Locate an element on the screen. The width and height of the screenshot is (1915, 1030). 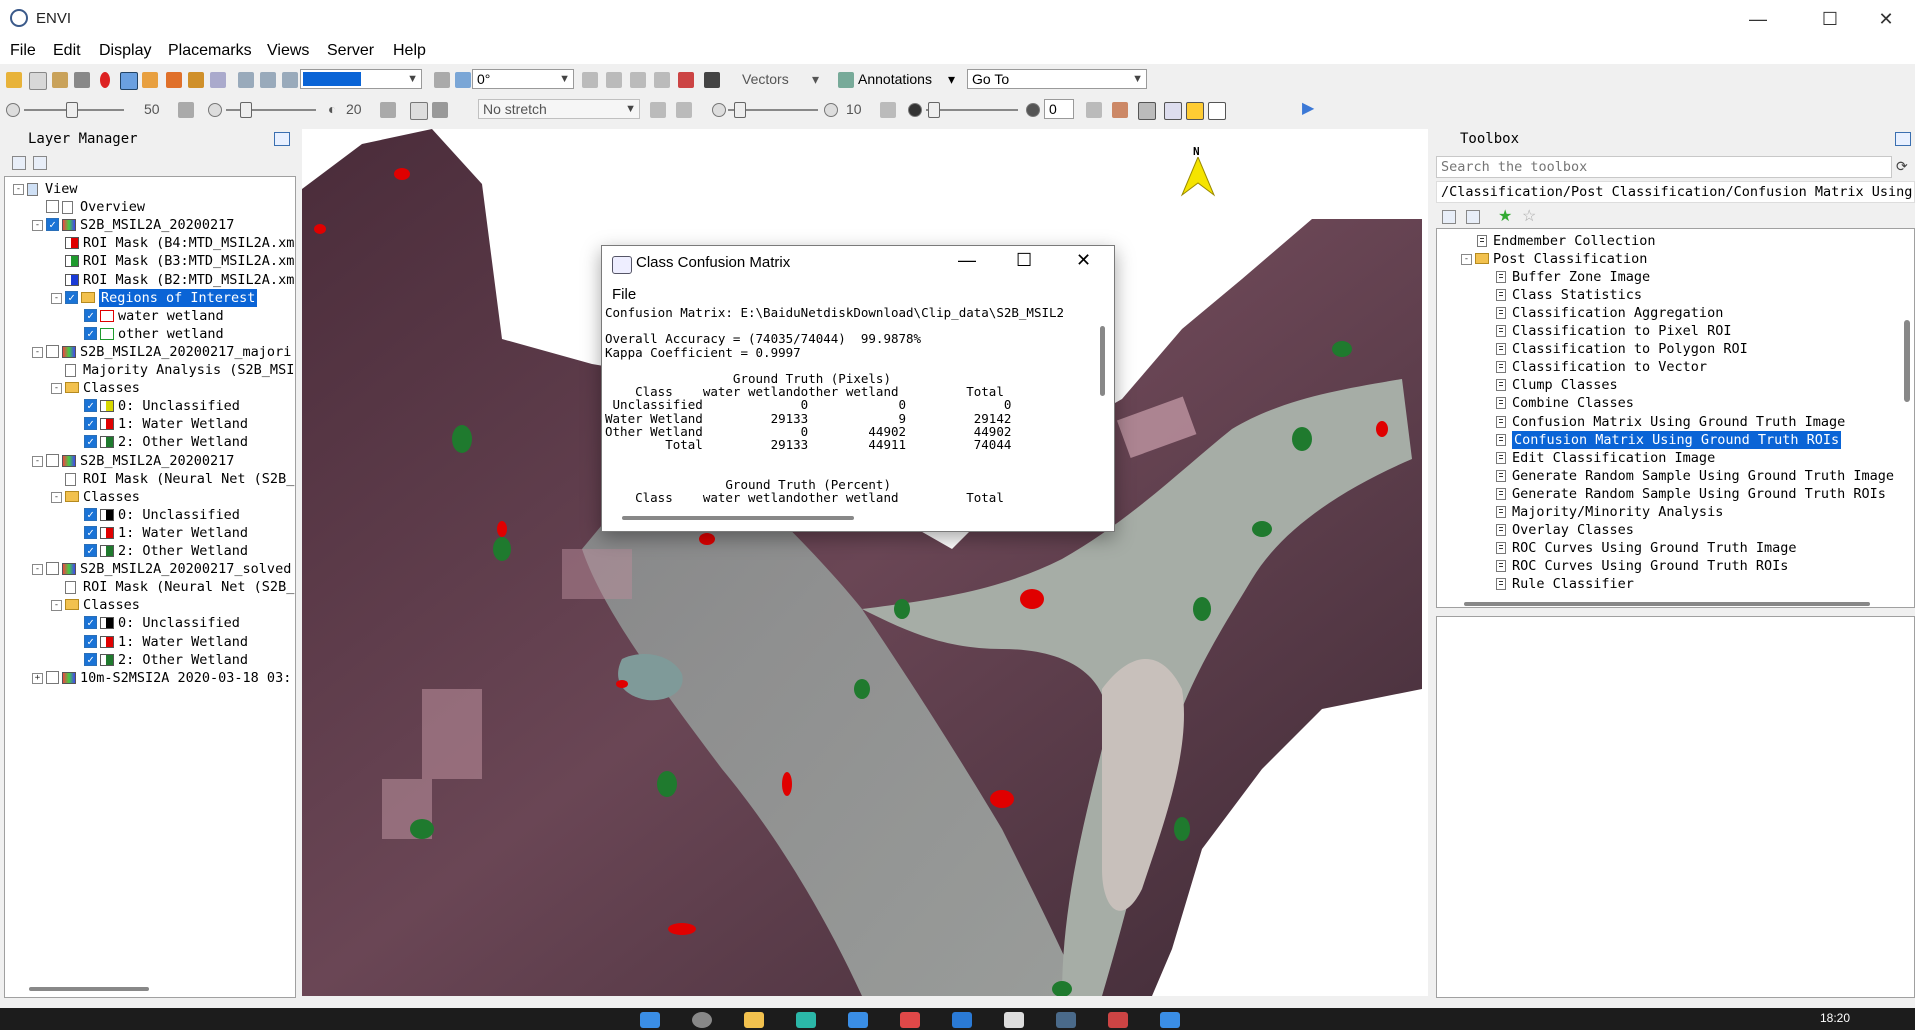
layer-tree-row: - S2B_MSIL2A_20200217 is located at coordinates (150, 461).